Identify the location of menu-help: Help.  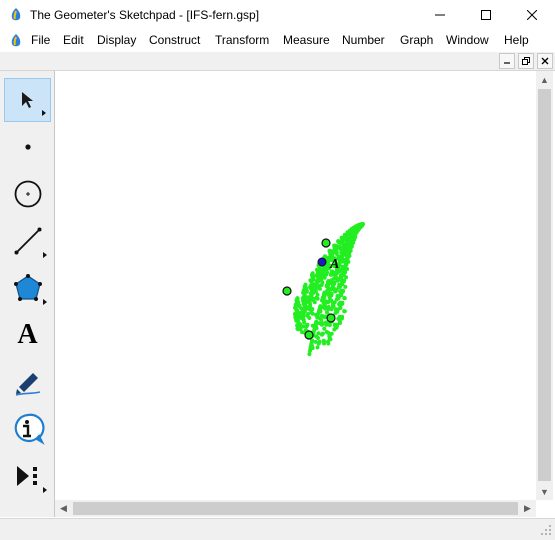
(516, 40).